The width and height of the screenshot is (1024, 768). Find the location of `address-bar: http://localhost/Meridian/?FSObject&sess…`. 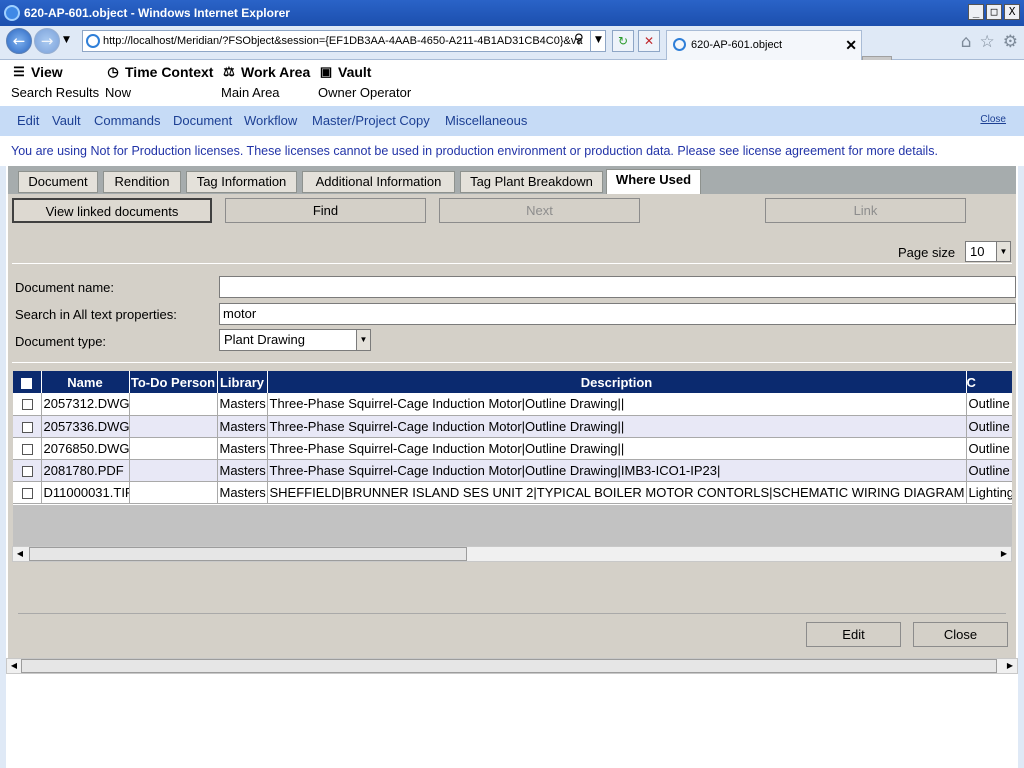

address-bar: http://localhost/Meridian/?FSObject&sess… is located at coordinates (344, 41).